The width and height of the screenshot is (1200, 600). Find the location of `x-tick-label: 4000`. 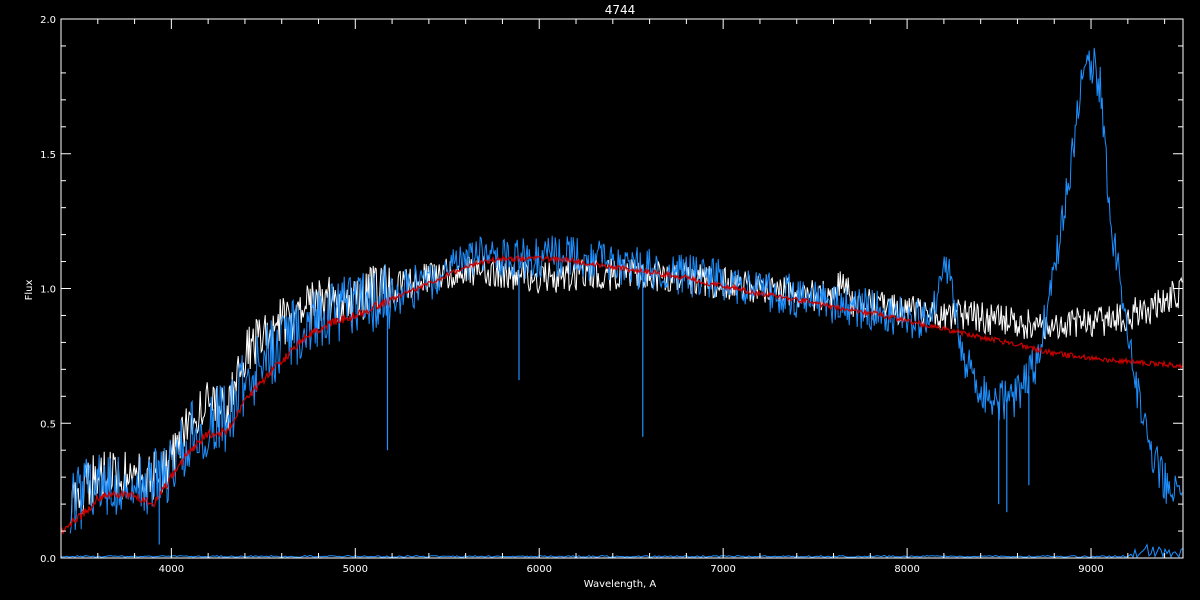

x-tick-label: 4000 is located at coordinates (171, 569).